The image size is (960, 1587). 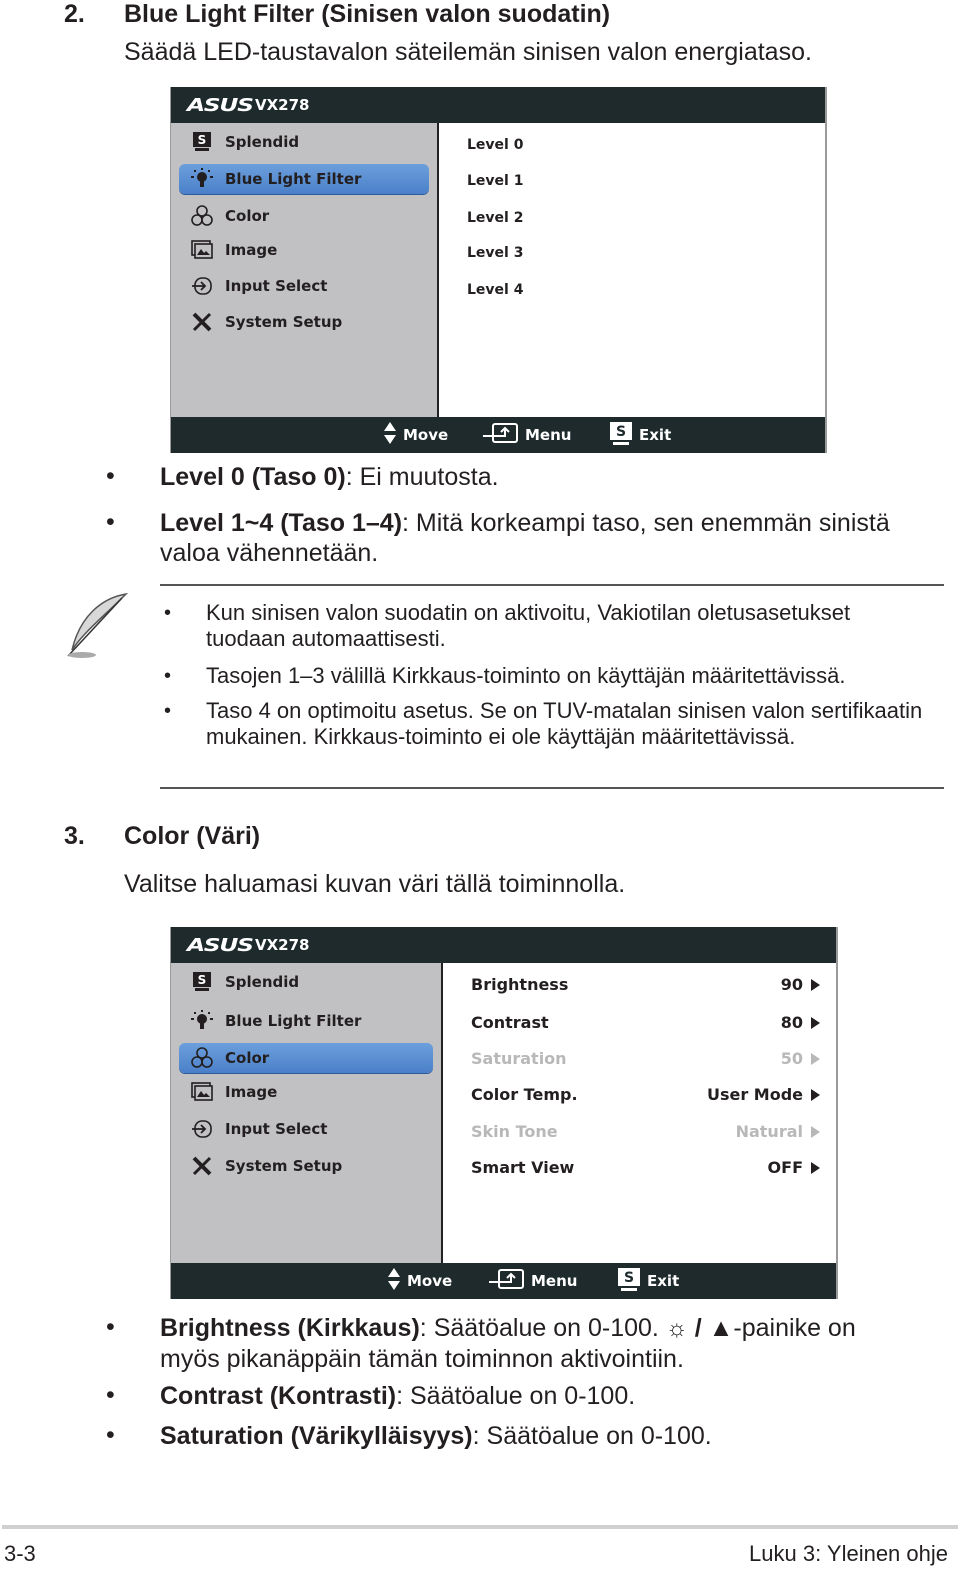 I want to click on bullet-term: Saturation (Värikylläisyys), so click(x=316, y=1436).